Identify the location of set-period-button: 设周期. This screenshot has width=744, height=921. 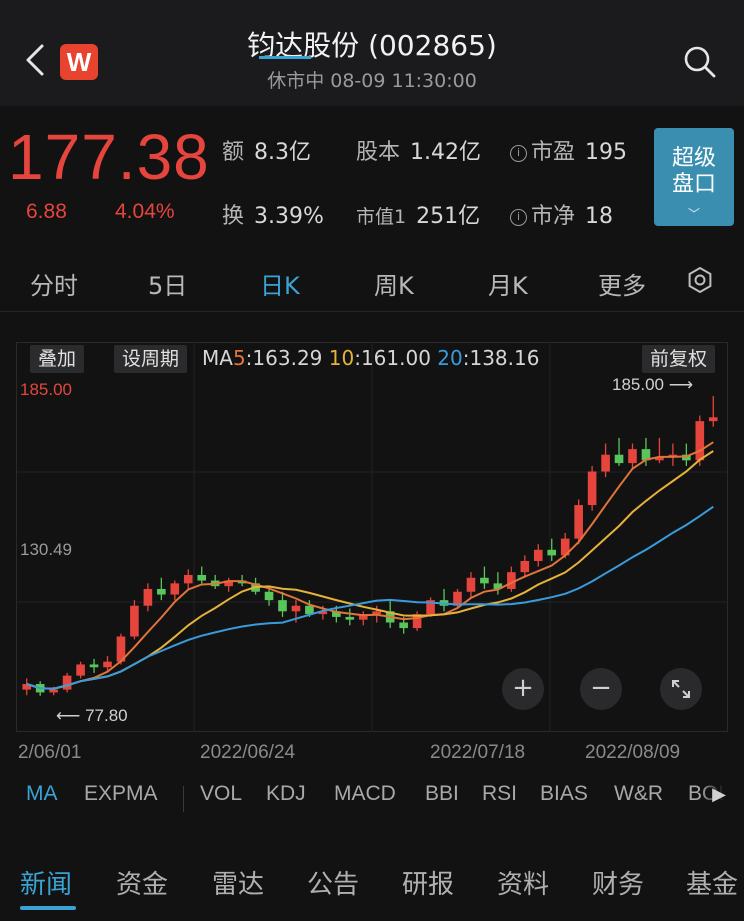
(151, 359).